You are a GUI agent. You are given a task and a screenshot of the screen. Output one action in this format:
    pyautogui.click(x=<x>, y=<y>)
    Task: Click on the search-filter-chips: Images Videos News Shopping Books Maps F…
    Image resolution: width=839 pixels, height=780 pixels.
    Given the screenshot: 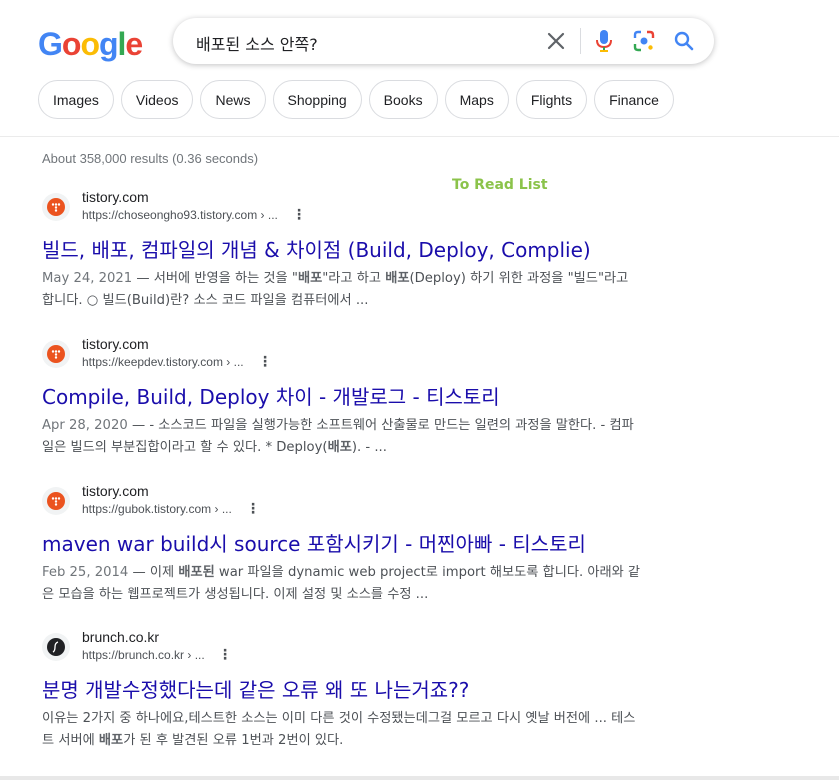 What is the action you would take?
    pyautogui.click(x=356, y=99)
    